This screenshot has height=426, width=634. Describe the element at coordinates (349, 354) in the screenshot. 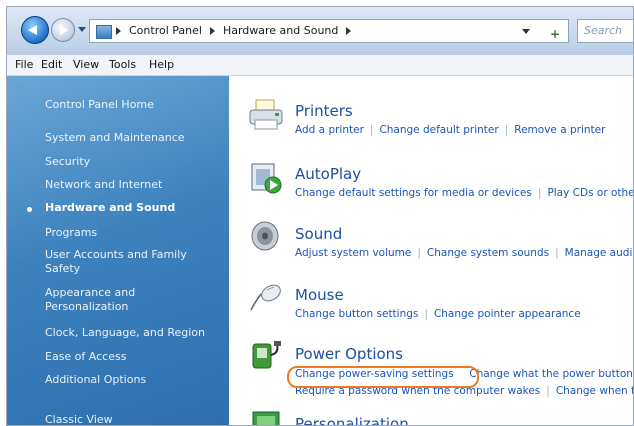

I see `category-title-power-options: Power Options` at that location.